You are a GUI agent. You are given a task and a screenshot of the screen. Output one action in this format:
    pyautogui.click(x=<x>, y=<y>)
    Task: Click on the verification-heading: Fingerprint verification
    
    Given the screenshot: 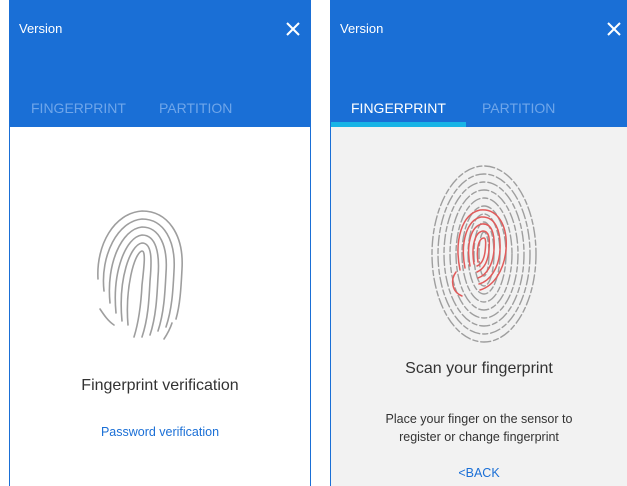 What is the action you would take?
    pyautogui.click(x=160, y=385)
    